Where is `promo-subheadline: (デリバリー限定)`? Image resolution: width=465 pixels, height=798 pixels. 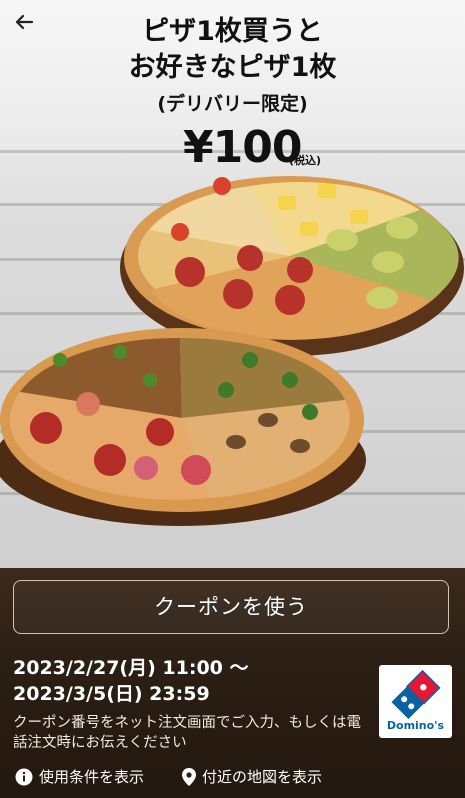 promo-subheadline: (デリバリー限定) is located at coordinates (232, 104).